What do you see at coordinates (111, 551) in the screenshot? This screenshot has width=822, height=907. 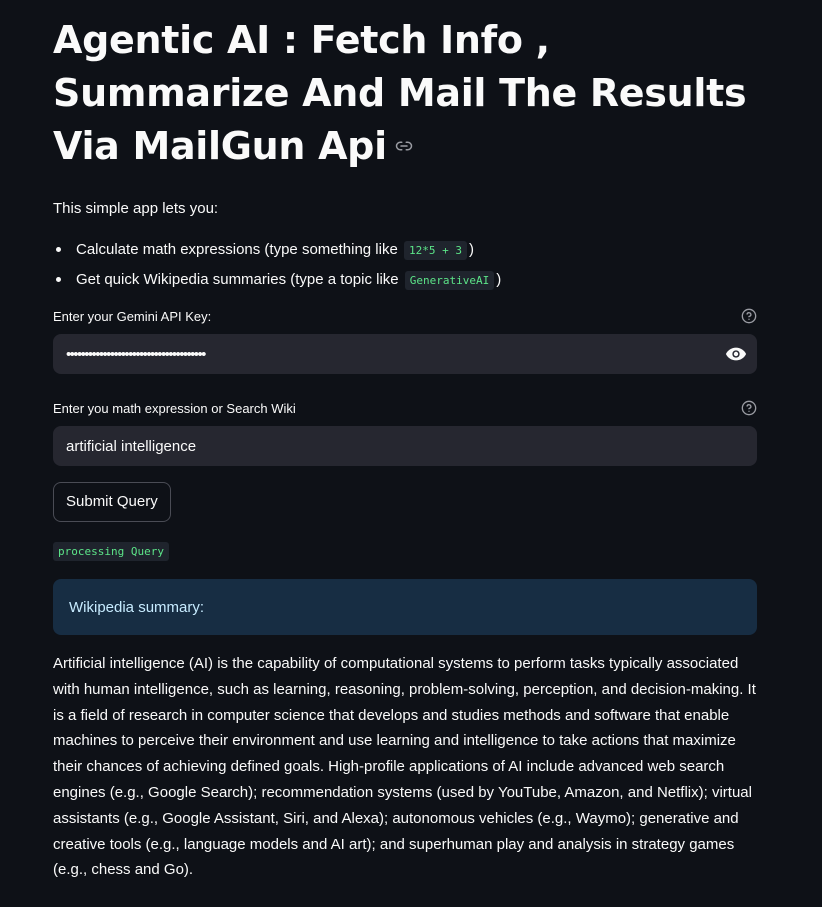 I see `status-text: processing Query` at bounding box center [111, 551].